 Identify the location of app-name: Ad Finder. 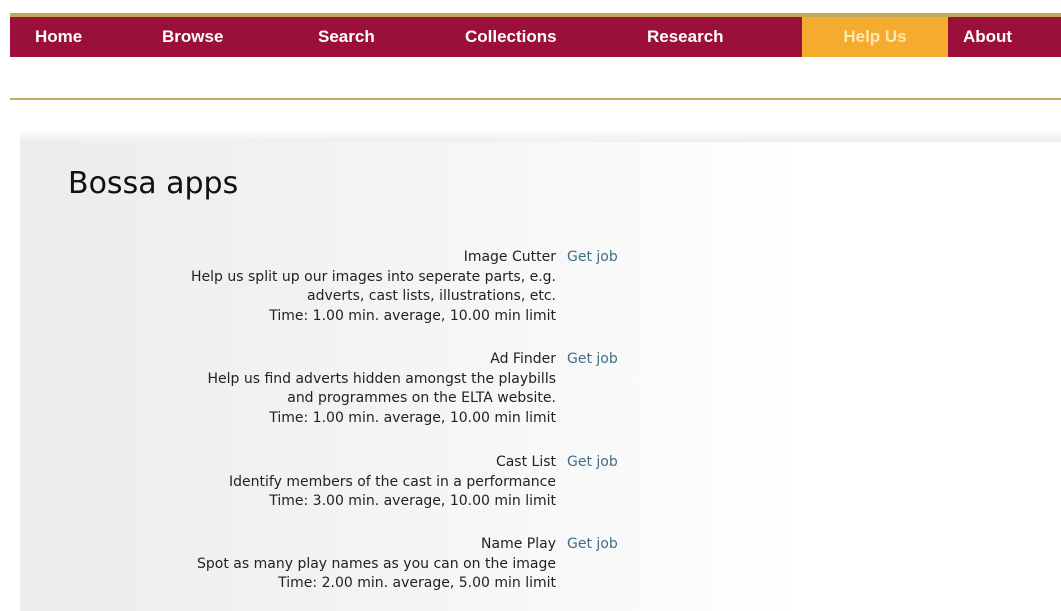
(523, 359).